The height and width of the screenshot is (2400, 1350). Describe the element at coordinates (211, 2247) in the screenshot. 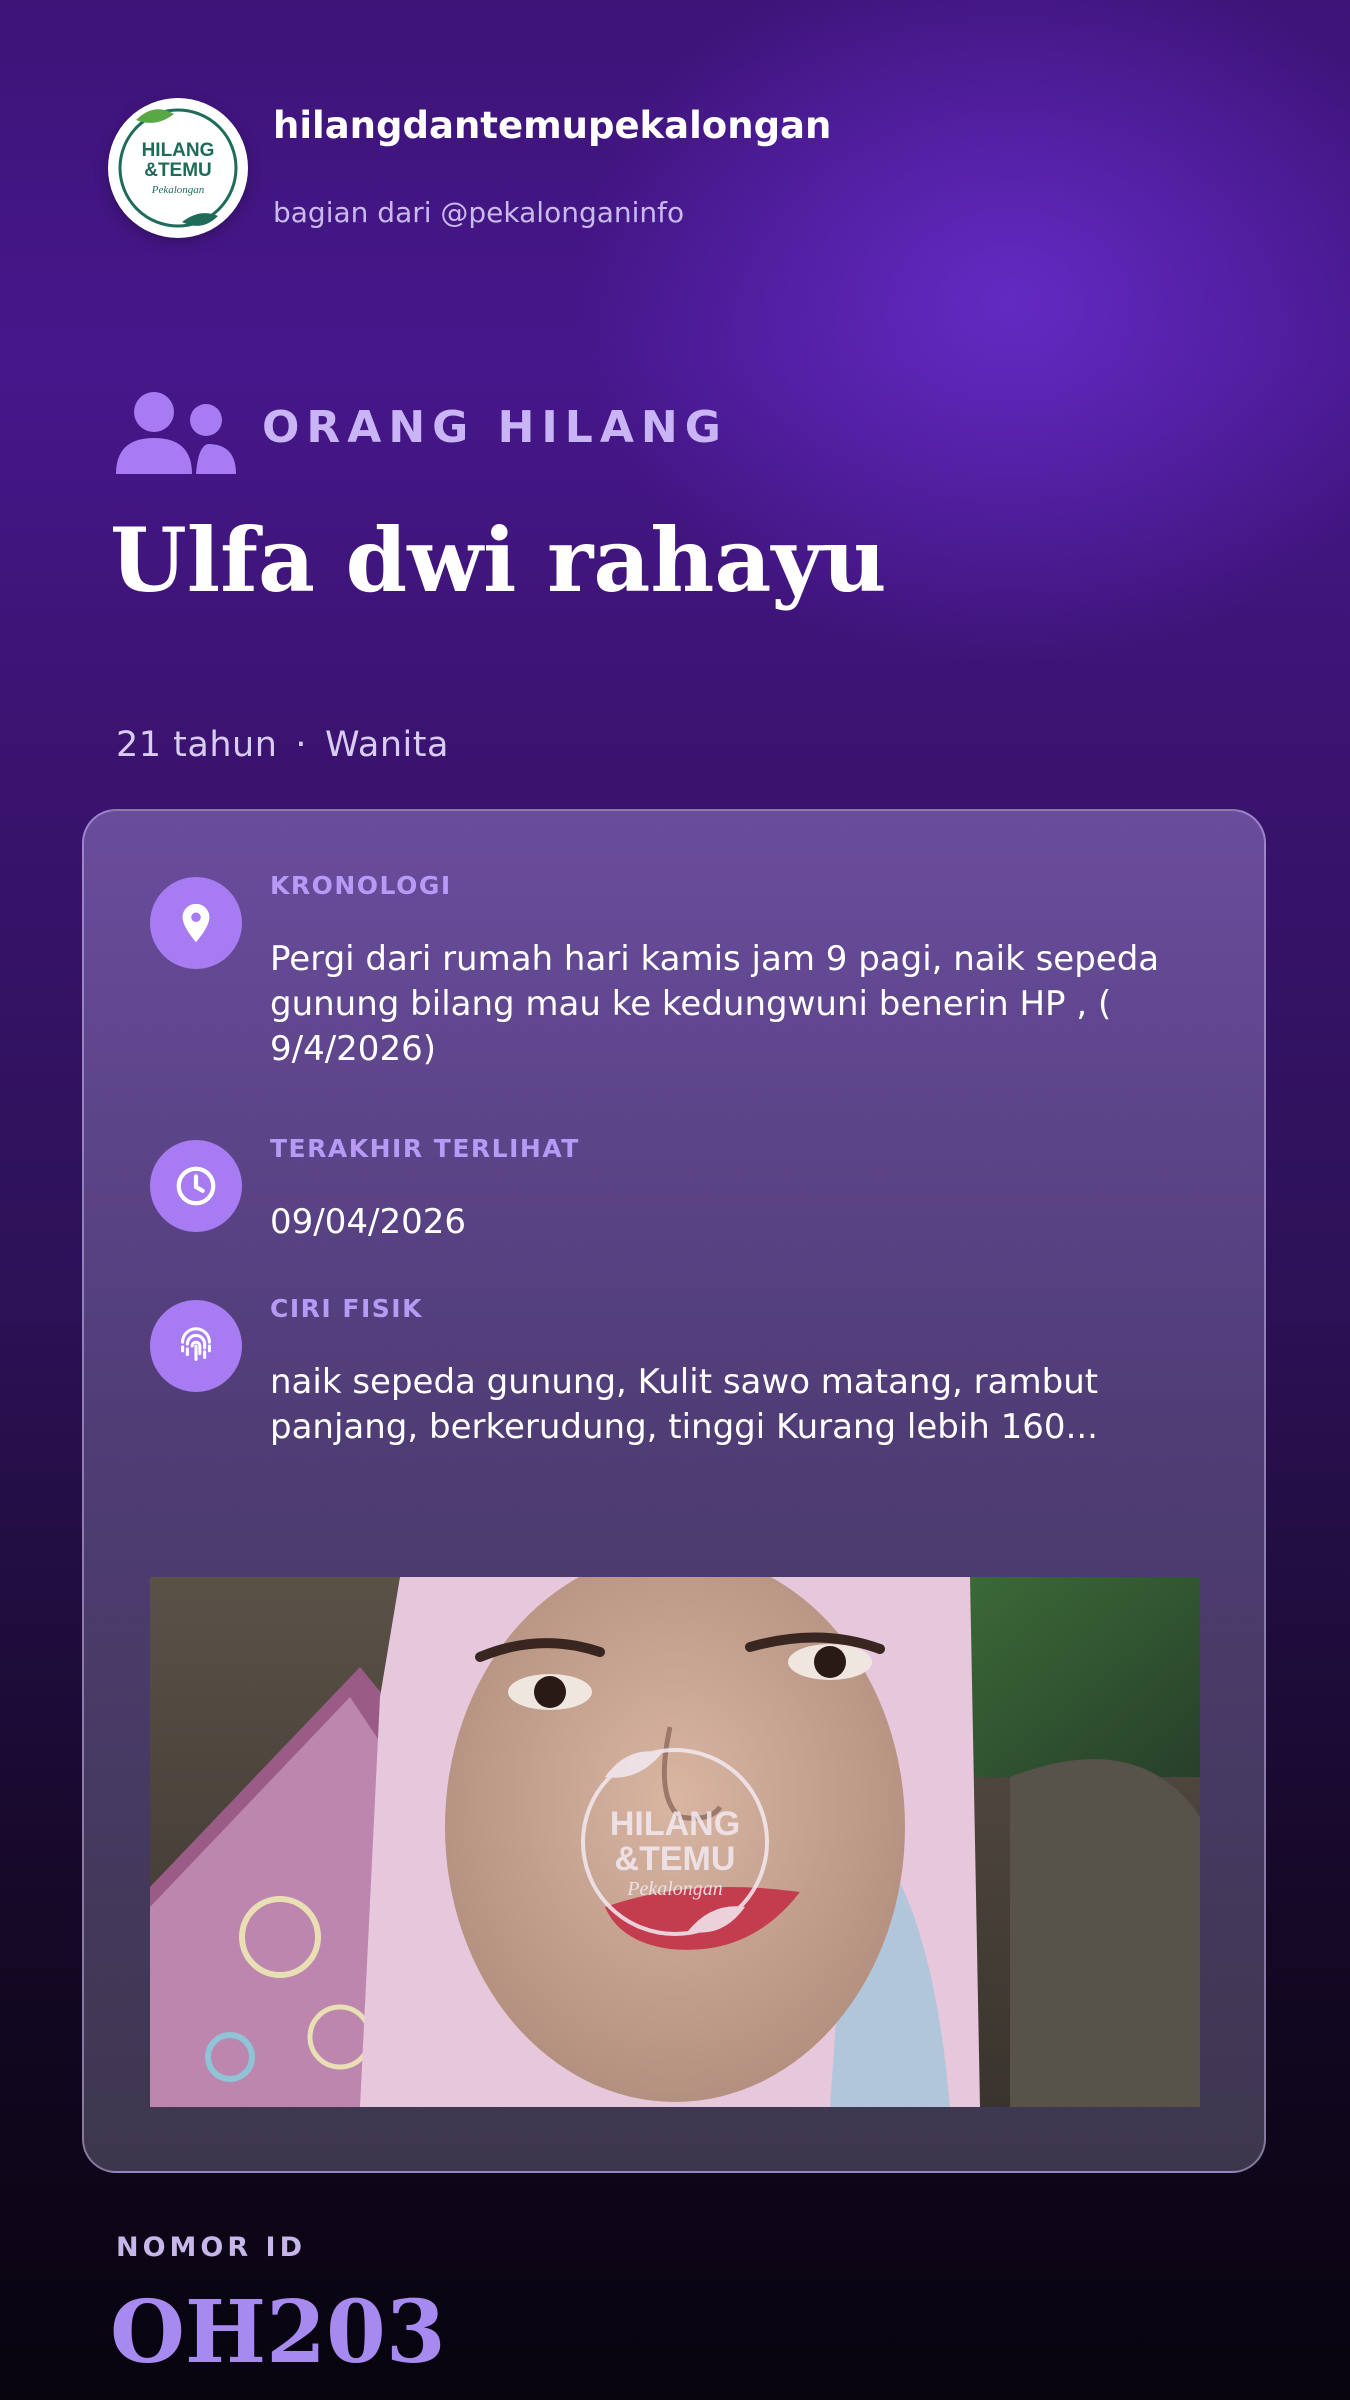

I see `id-label: NOMOR ID` at that location.